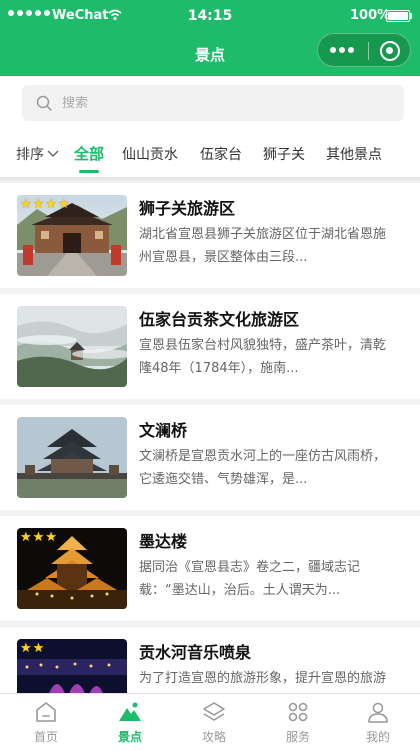 The image size is (420, 751). What do you see at coordinates (195, 652) in the screenshot?
I see `spot-title: 贡水河音乐喷泉` at bounding box center [195, 652].